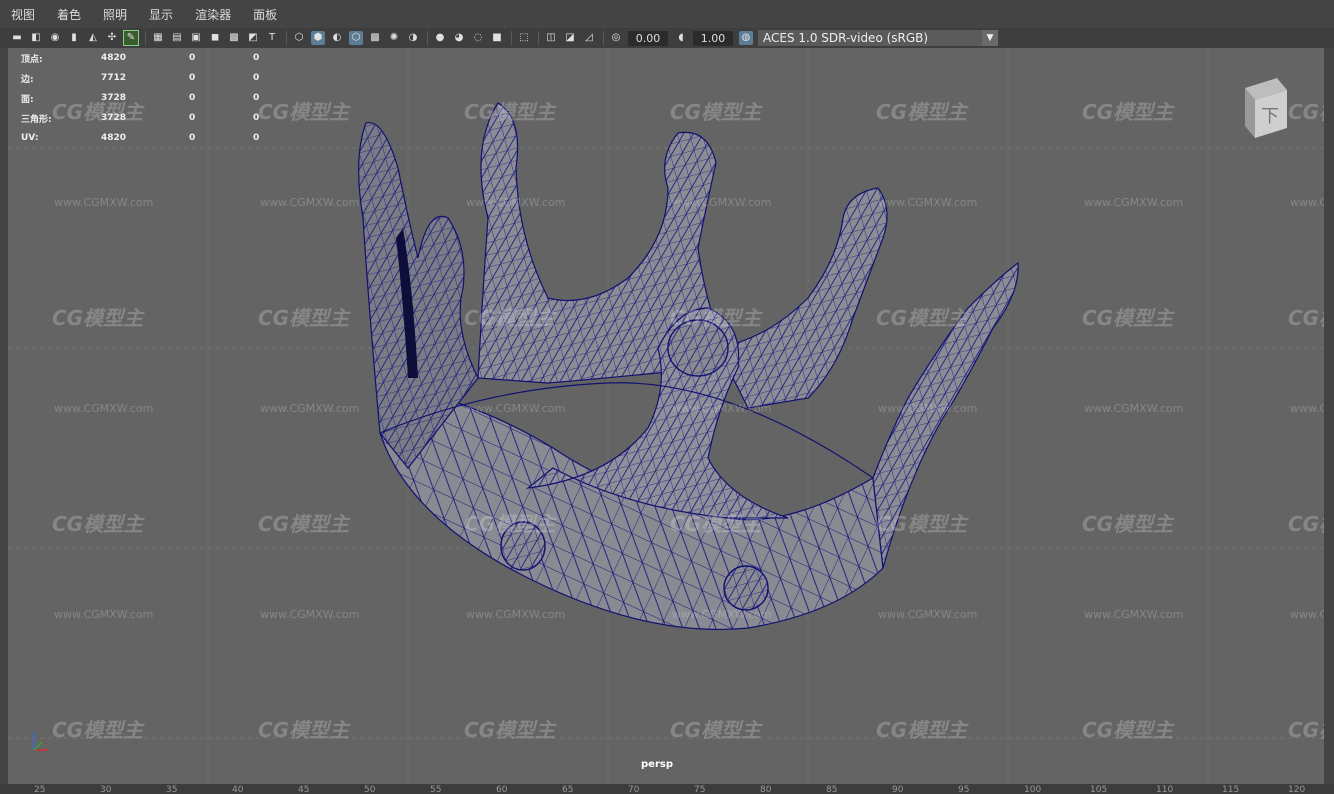 The height and width of the screenshot is (794, 1334). Describe the element at coordinates (112, 38) in the screenshot. I see `pivot-icon: ✣` at that location.